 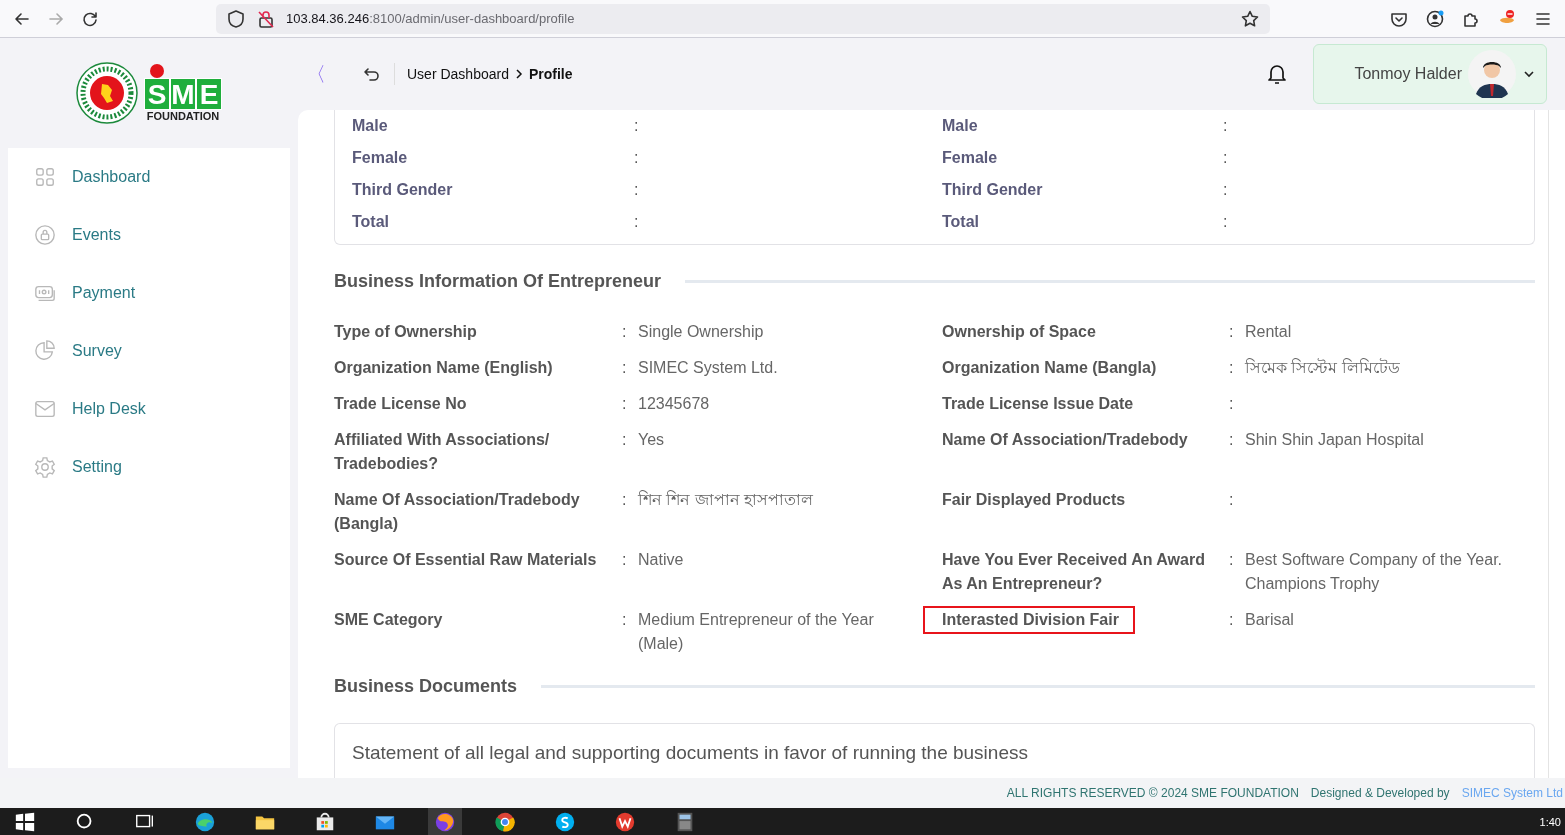 What do you see at coordinates (45, 177) in the screenshot?
I see `grid-icon` at bounding box center [45, 177].